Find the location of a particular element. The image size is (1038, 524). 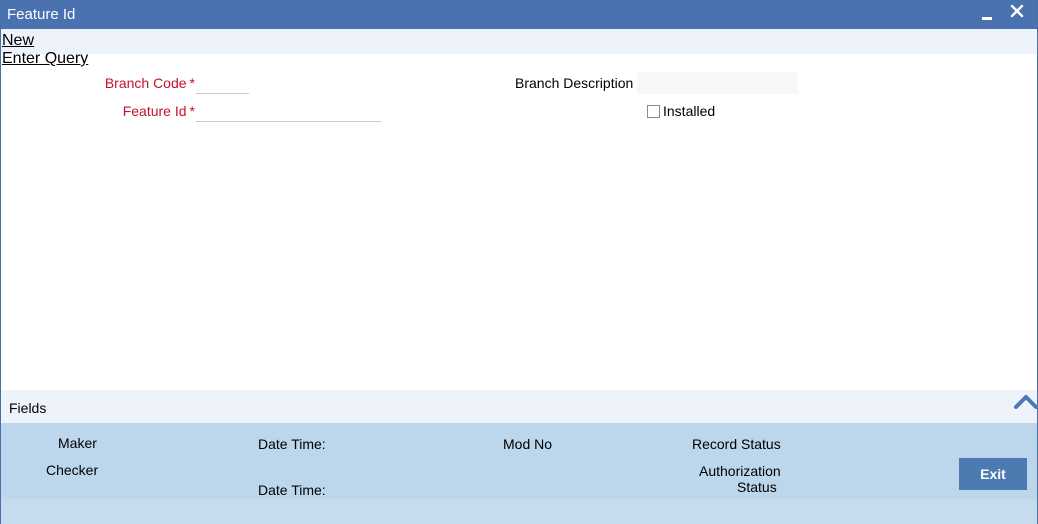

chevron-up-icon is located at coordinates (1025, 402).